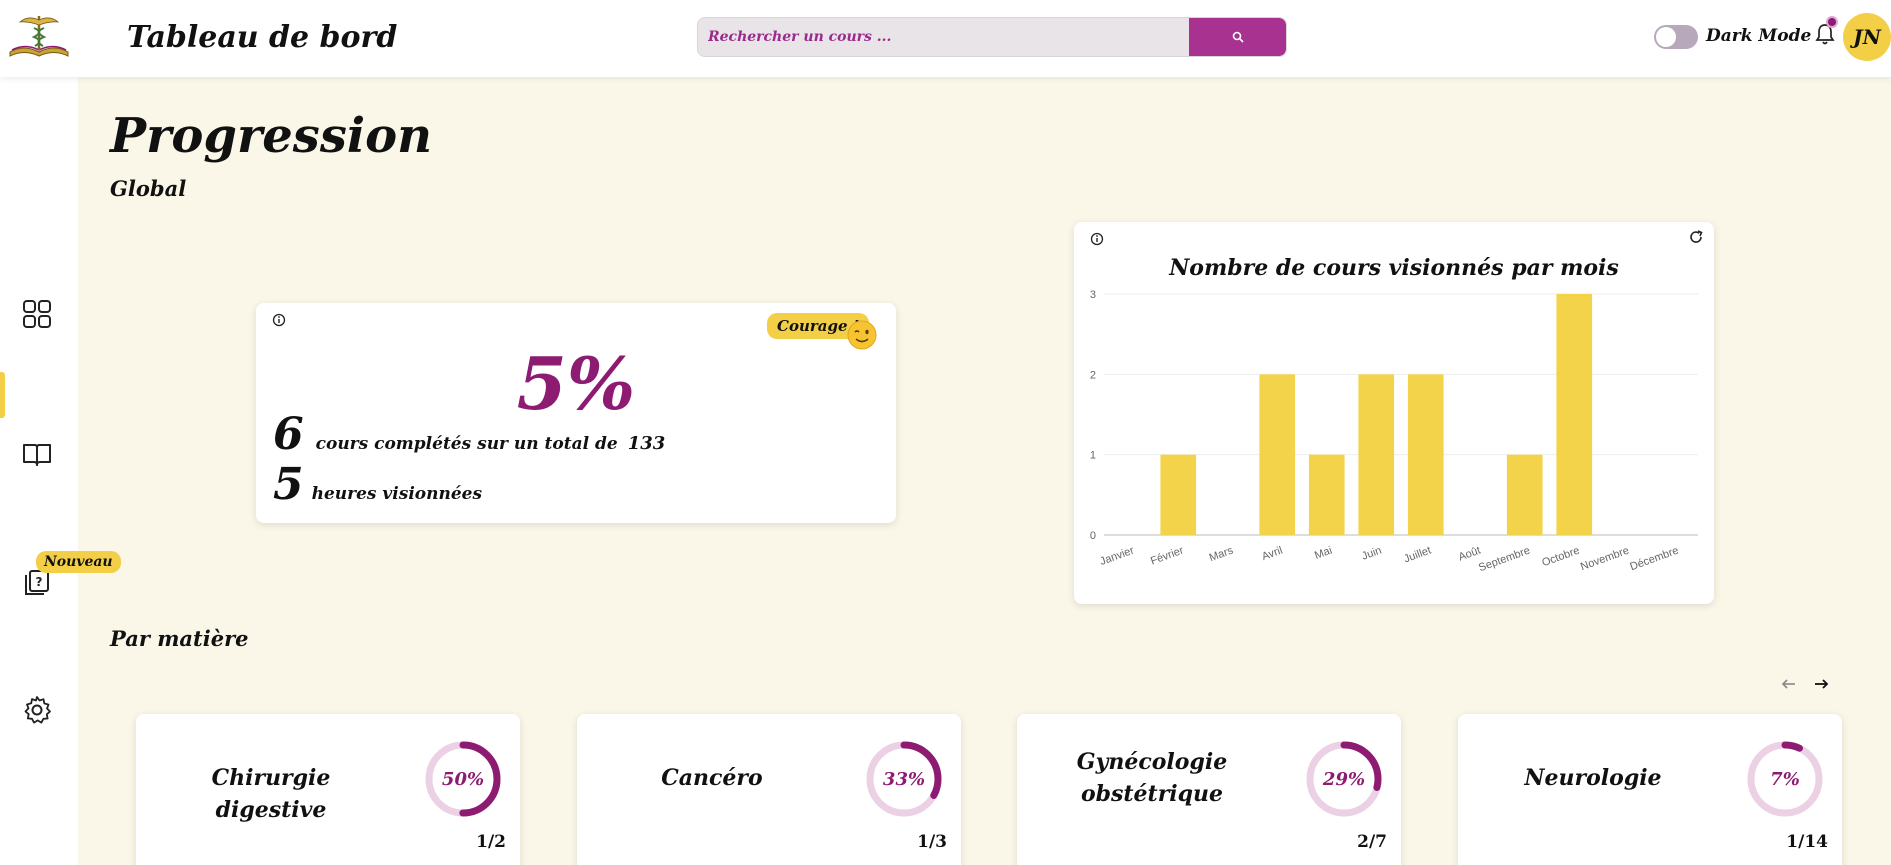 The height and width of the screenshot is (865, 1891). I want to click on subject-count: 1/14, so click(1807, 842).